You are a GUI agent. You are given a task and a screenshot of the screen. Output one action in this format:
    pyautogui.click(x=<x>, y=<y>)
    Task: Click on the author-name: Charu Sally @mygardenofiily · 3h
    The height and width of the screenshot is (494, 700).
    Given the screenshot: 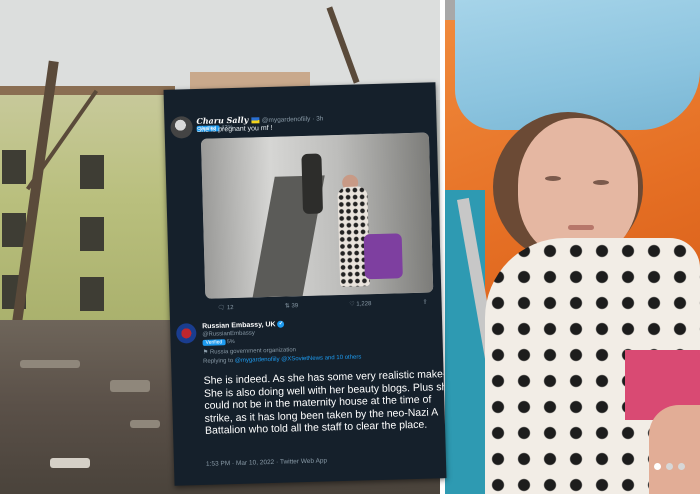 What is the action you would take?
    pyautogui.click(x=259, y=119)
    